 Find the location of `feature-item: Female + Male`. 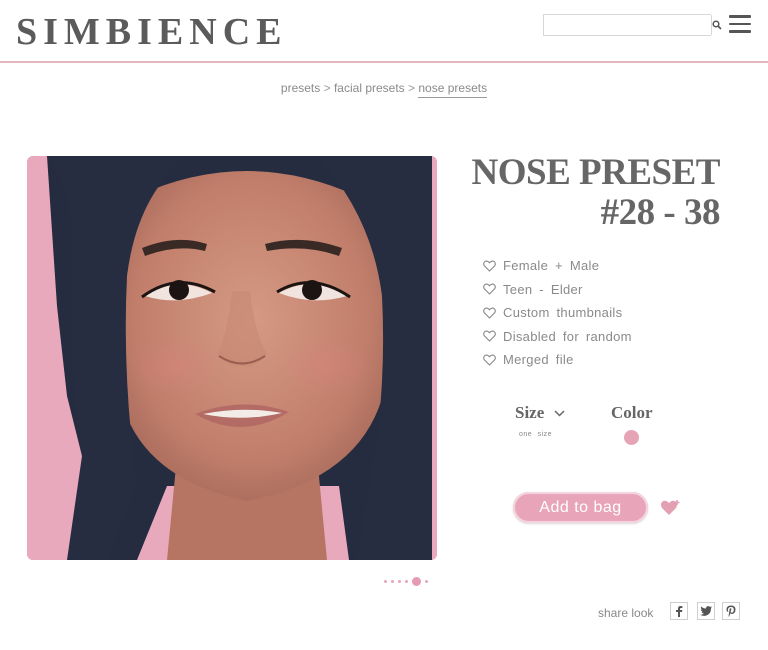

feature-item: Female + Male is located at coordinates (557, 266).